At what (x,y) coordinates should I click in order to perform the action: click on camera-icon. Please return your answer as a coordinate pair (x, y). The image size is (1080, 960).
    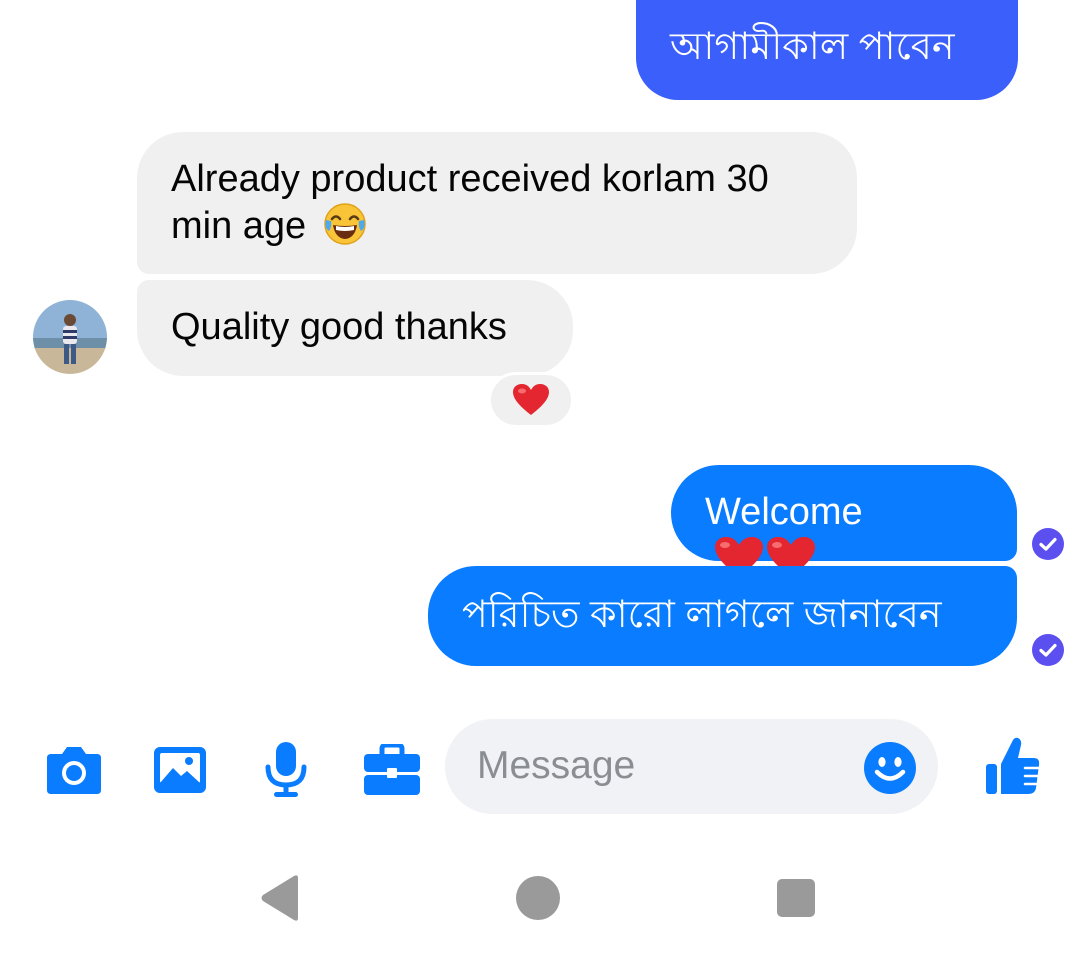
    Looking at the image, I should click on (74, 770).